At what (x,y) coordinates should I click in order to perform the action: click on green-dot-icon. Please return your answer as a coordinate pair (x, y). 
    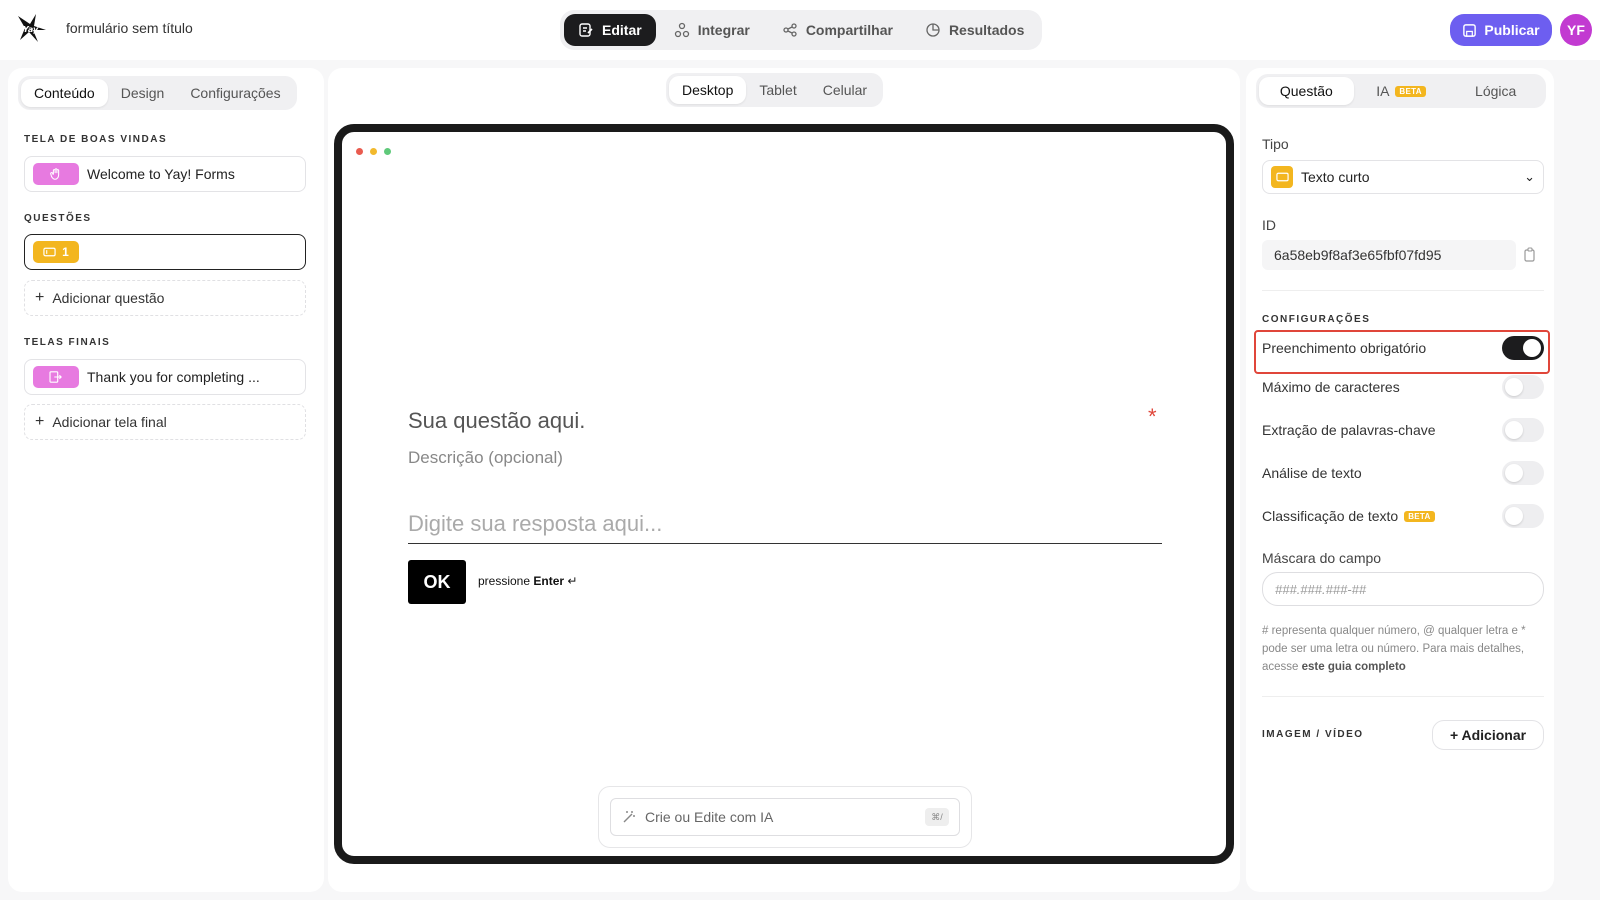
    Looking at the image, I should click on (387, 151).